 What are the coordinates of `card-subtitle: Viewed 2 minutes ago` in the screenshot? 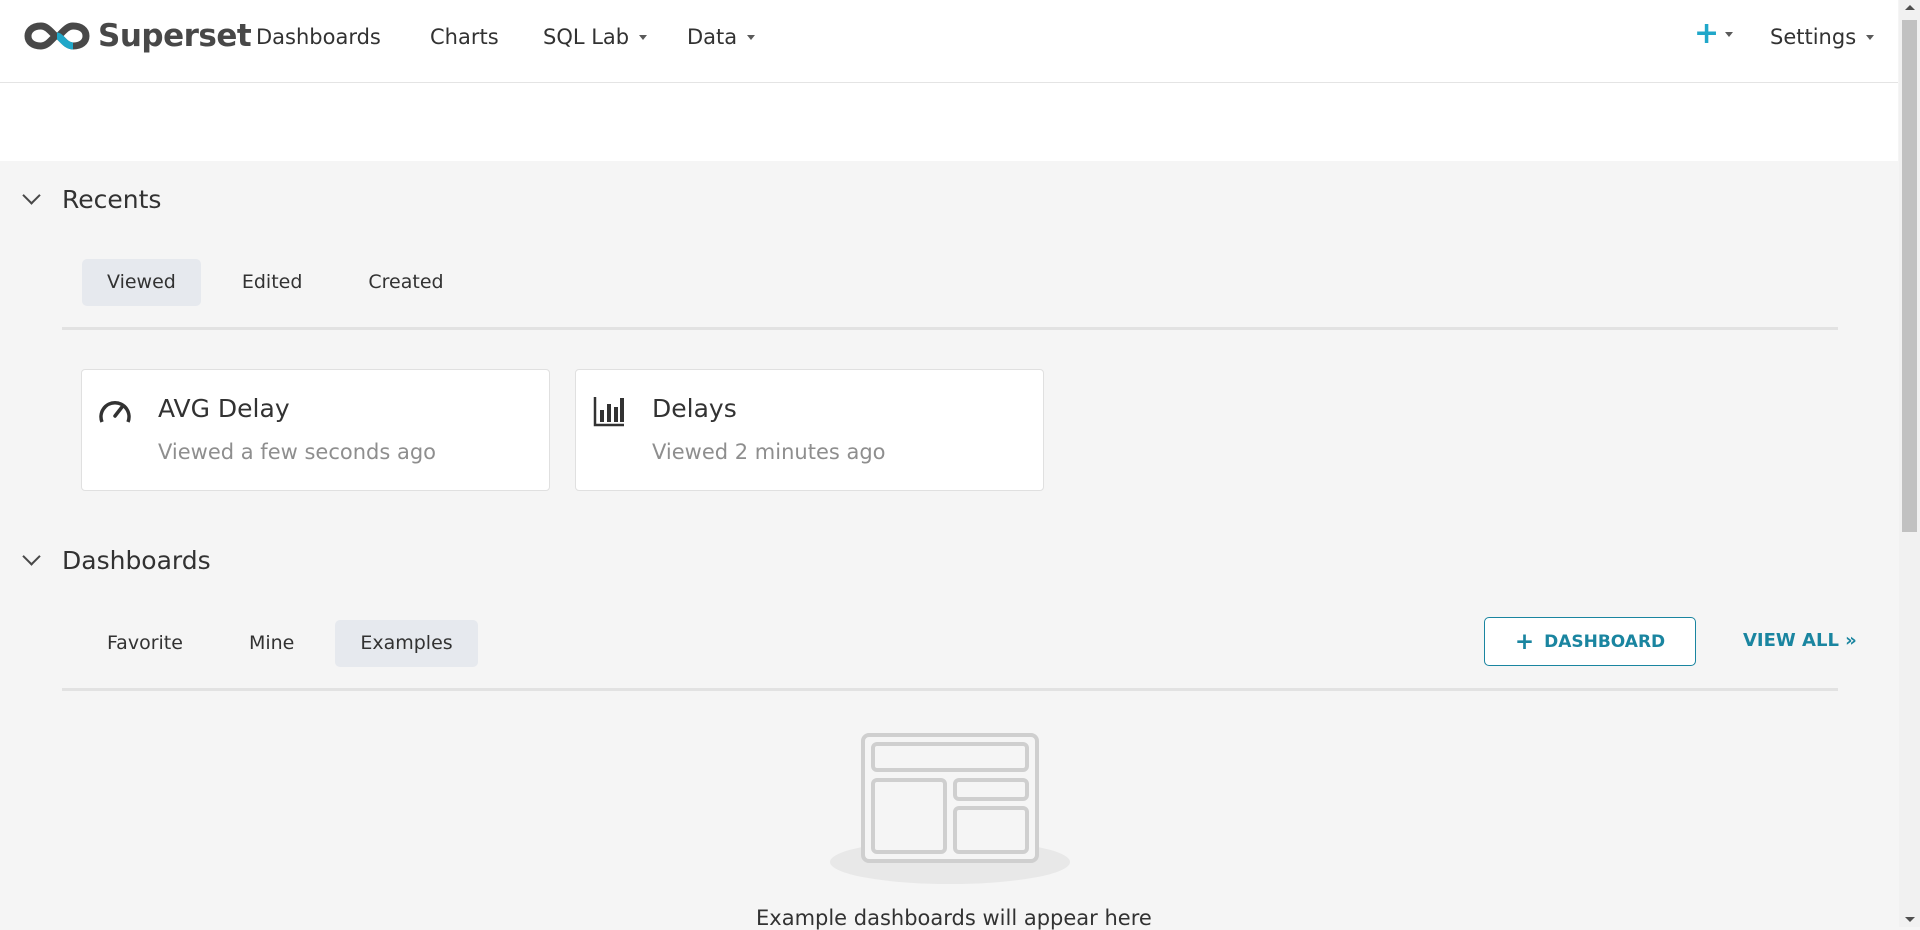 It's located at (769, 452).